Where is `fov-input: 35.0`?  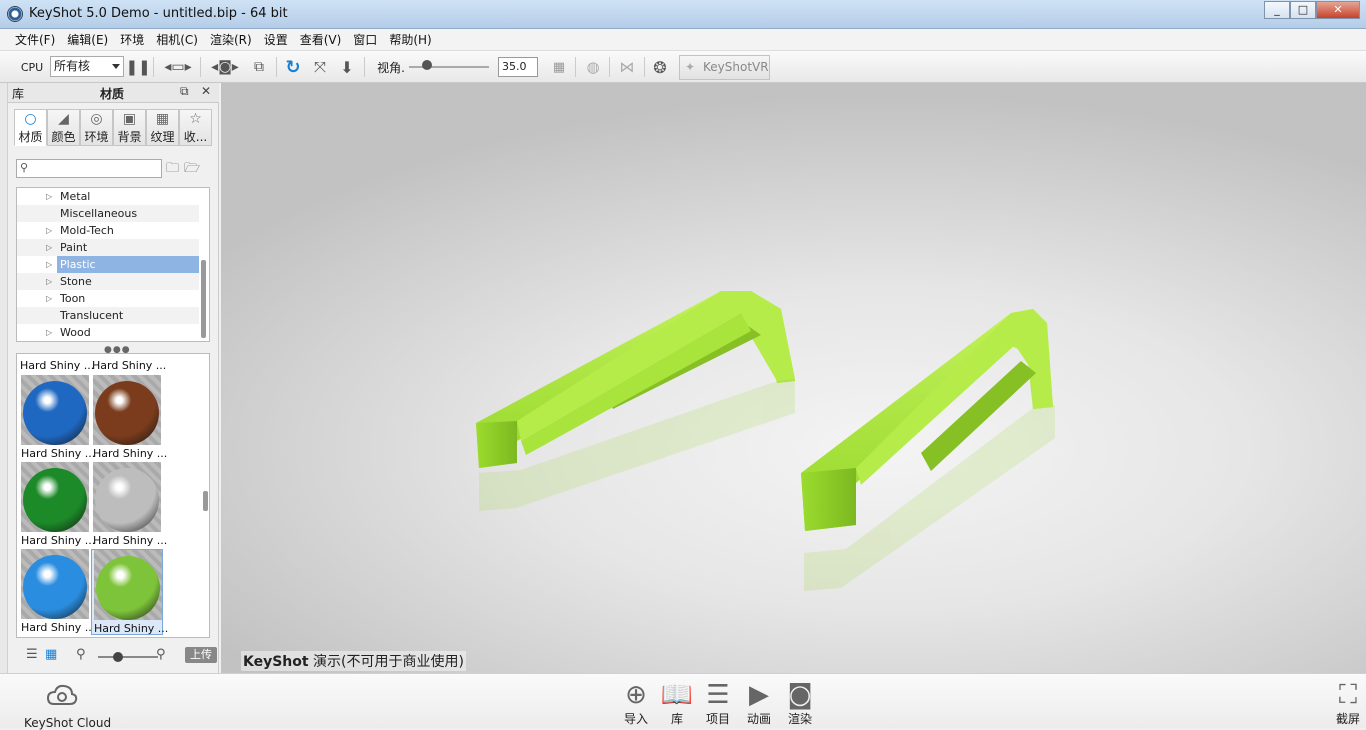
fov-input: 35.0 is located at coordinates (518, 67).